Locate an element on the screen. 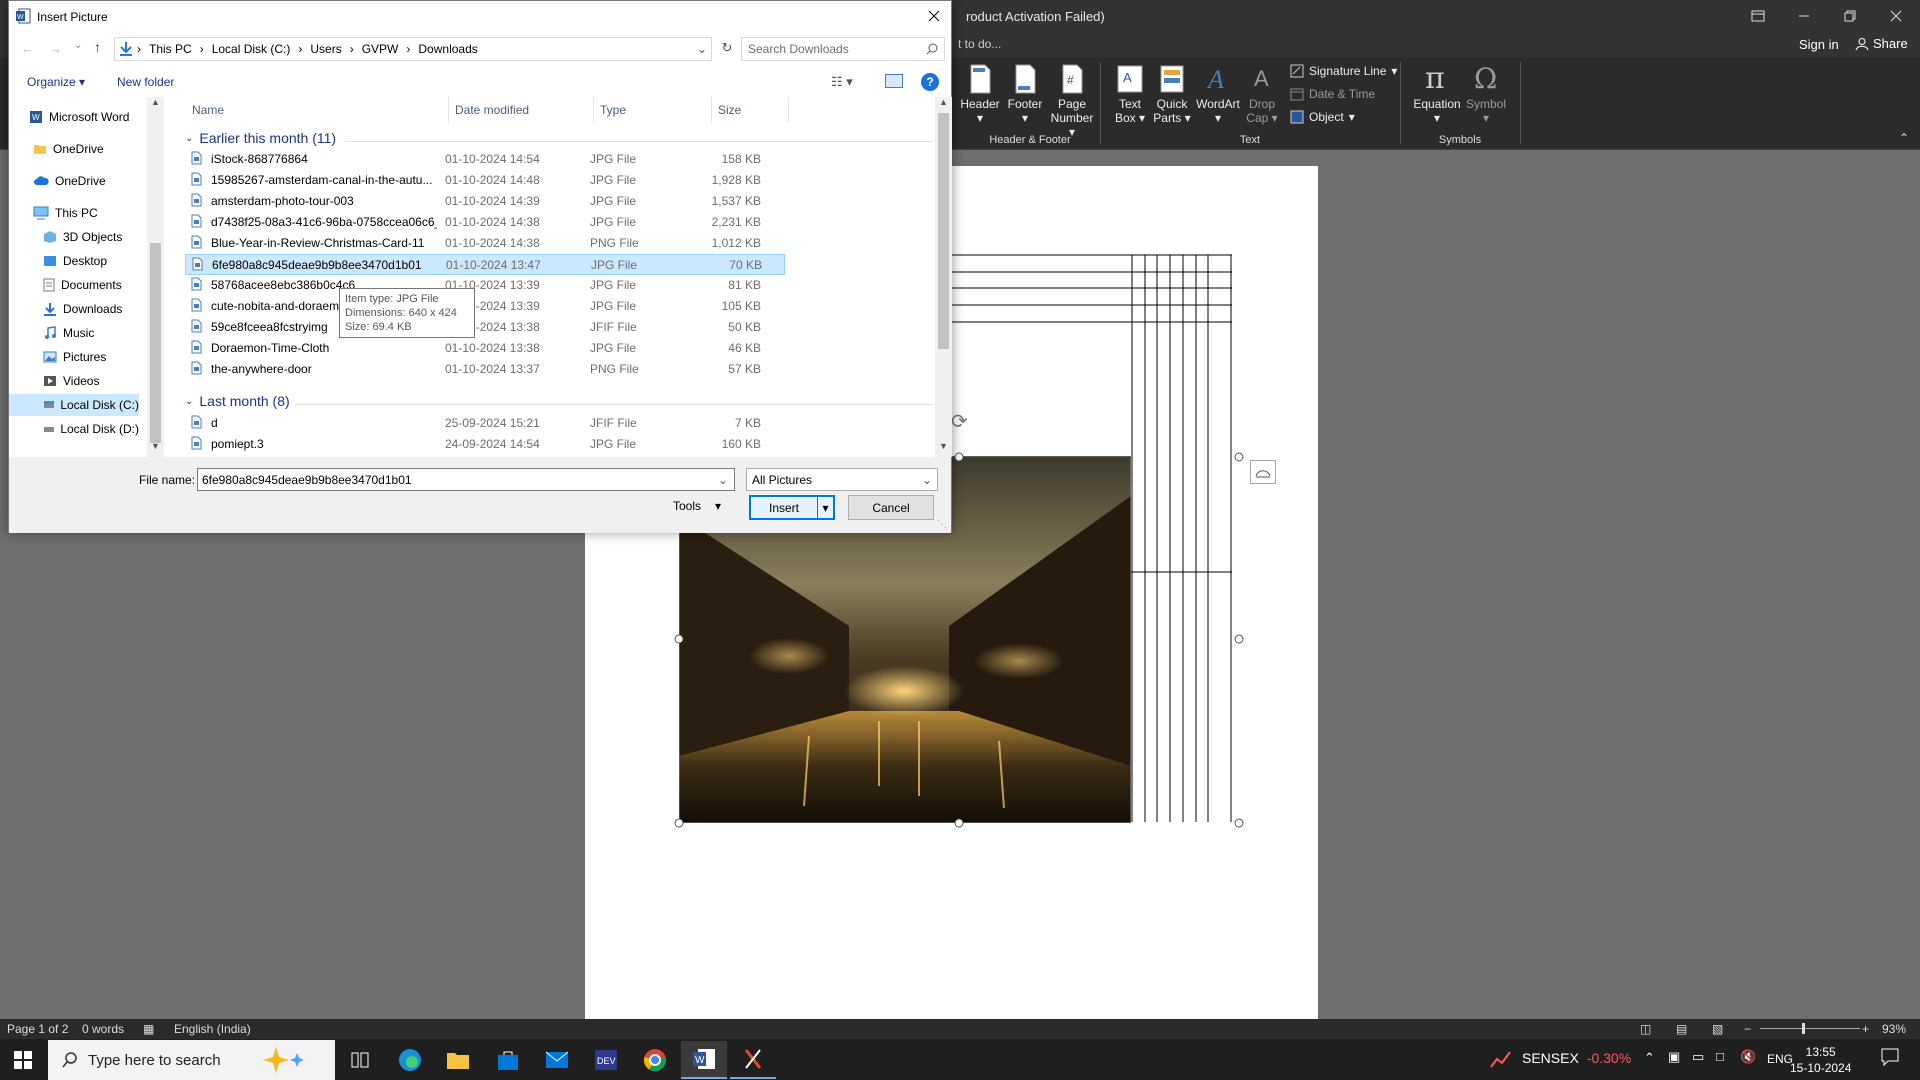  file-row: pomiept.3 24-09-2024 14:54 JPG File 160 KB is located at coordinates (485, 444).